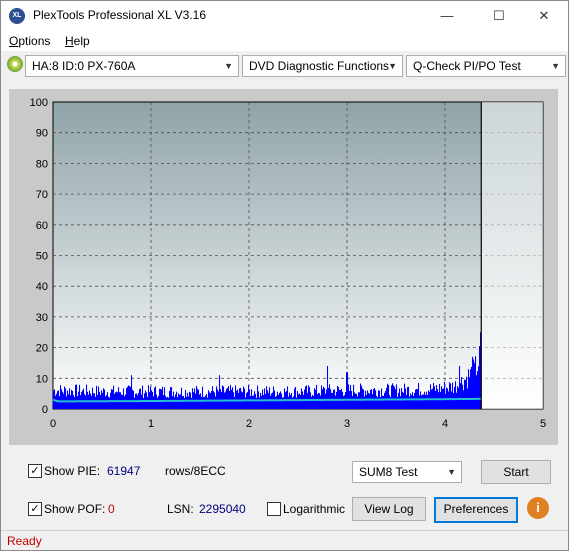  I want to click on test-select: Q-Check PI/PO Test ▼, so click(486, 66).